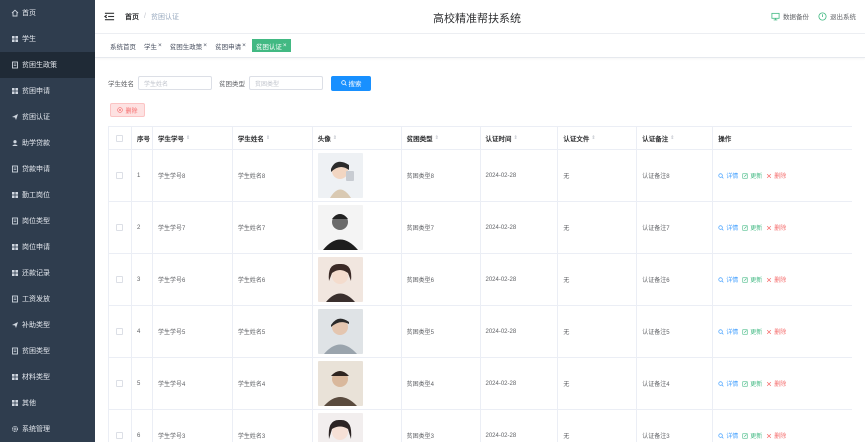 The image size is (865, 442). I want to click on sidebar-item: 贫困类型, so click(47, 351).